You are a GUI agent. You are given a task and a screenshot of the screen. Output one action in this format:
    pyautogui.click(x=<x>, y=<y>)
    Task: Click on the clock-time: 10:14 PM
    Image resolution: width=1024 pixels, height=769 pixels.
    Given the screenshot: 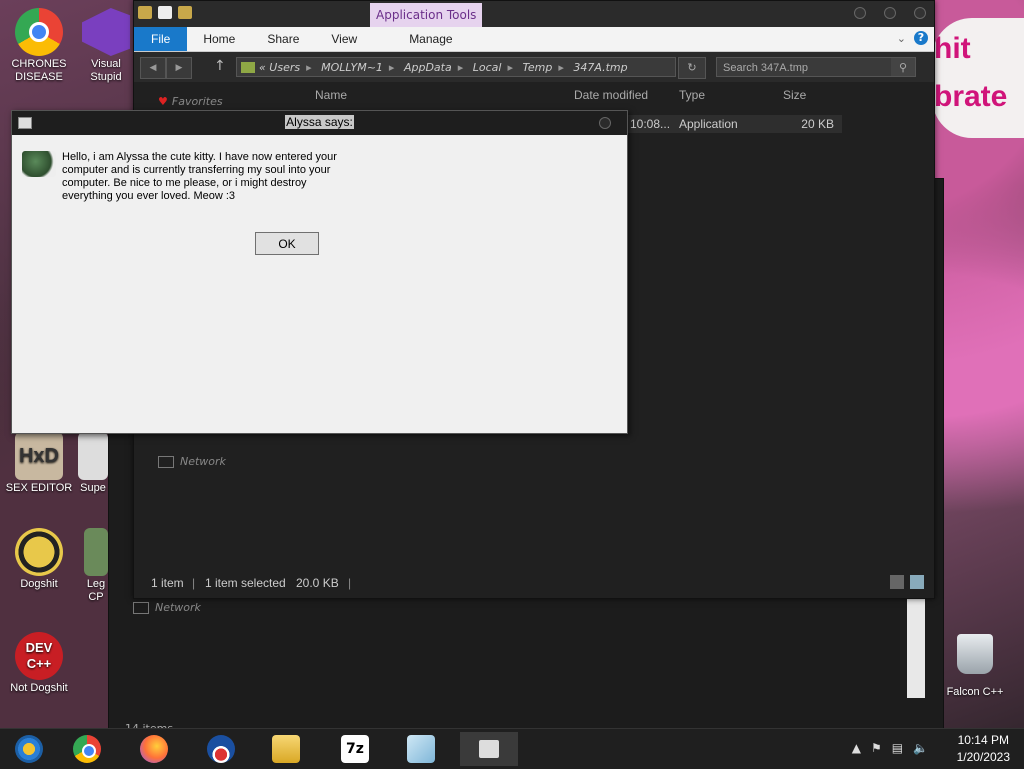 What is the action you would take?
    pyautogui.click(x=983, y=740)
    